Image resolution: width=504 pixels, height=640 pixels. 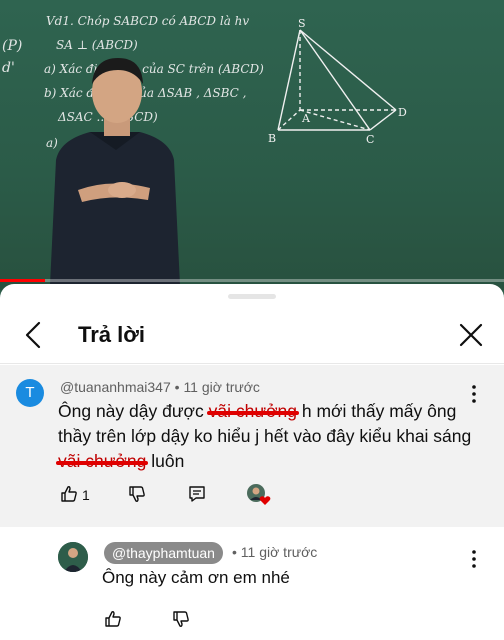 I want to click on creator-heart-badge, so click(x=259, y=497).